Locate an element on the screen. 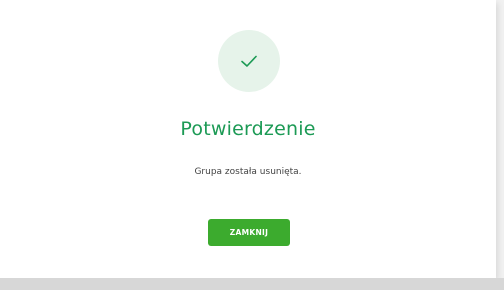 The image size is (504, 290). dialog-message: Grupa została usunięta. is located at coordinates (248, 172).